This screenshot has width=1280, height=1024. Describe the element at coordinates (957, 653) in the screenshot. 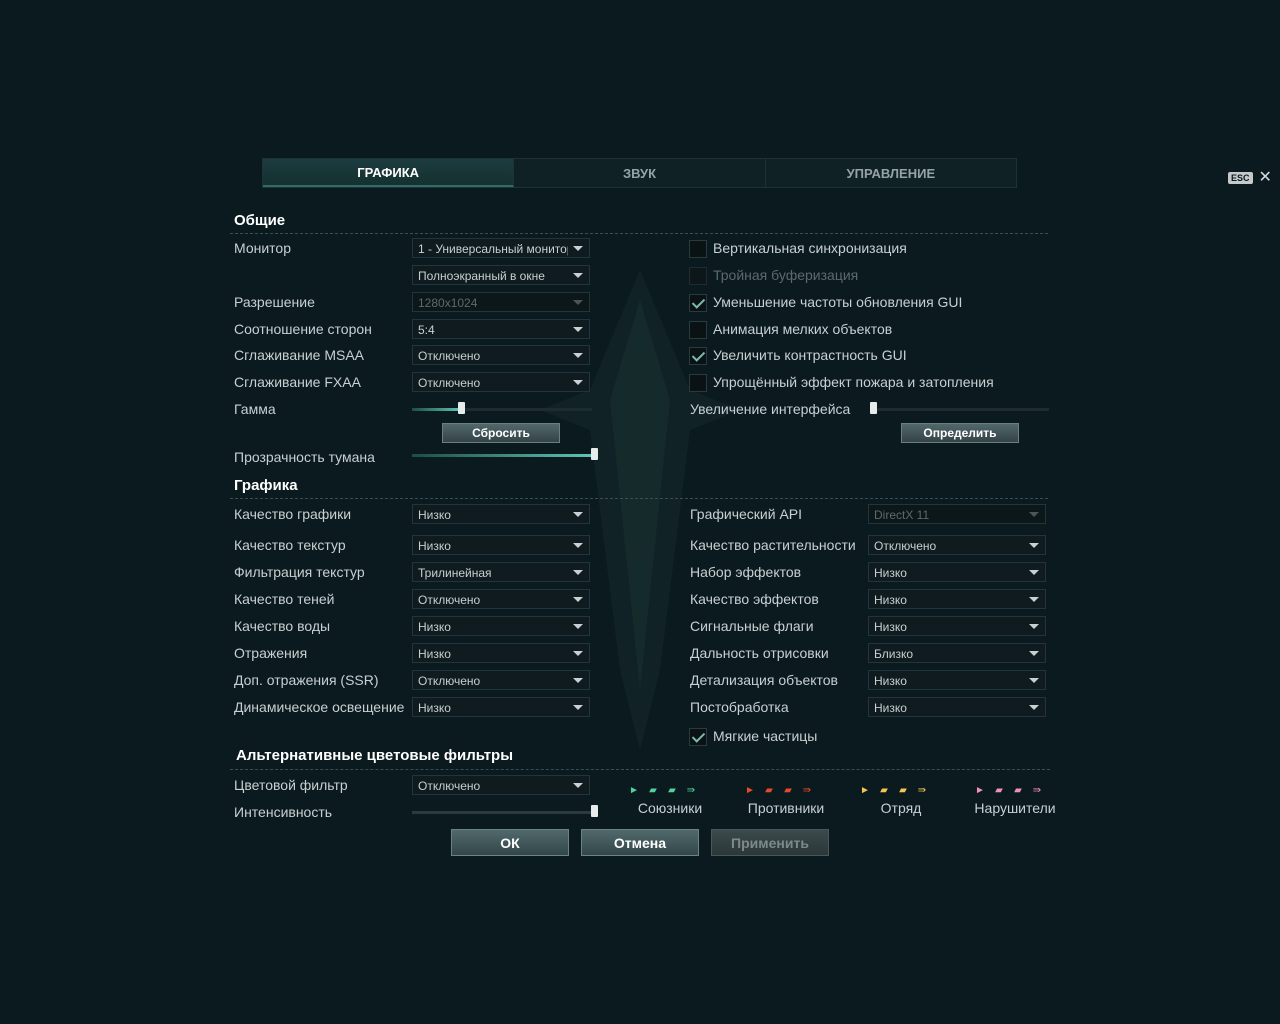

I see `right-dropdown: Близко` at that location.